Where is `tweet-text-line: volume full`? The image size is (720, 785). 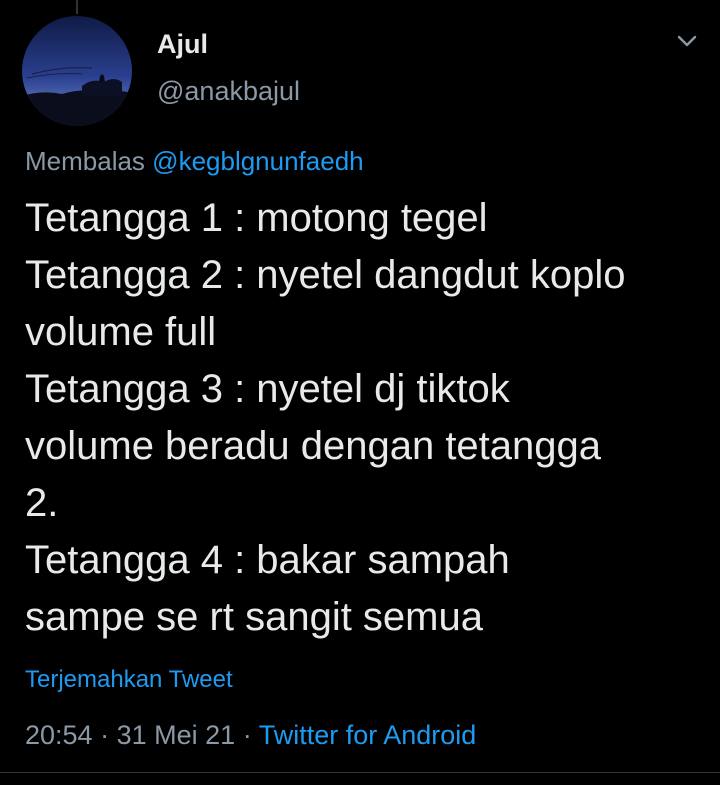
tweet-text-line: volume full is located at coordinates (121, 332).